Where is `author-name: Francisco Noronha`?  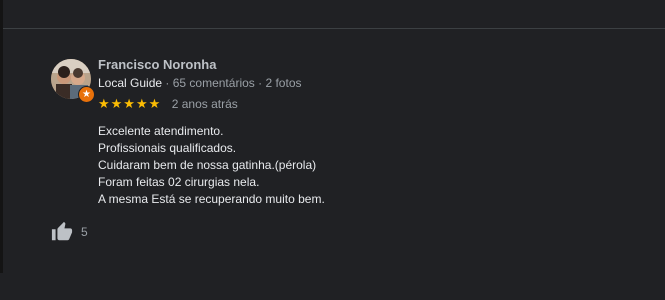 author-name: Francisco Noronha is located at coordinates (211, 65).